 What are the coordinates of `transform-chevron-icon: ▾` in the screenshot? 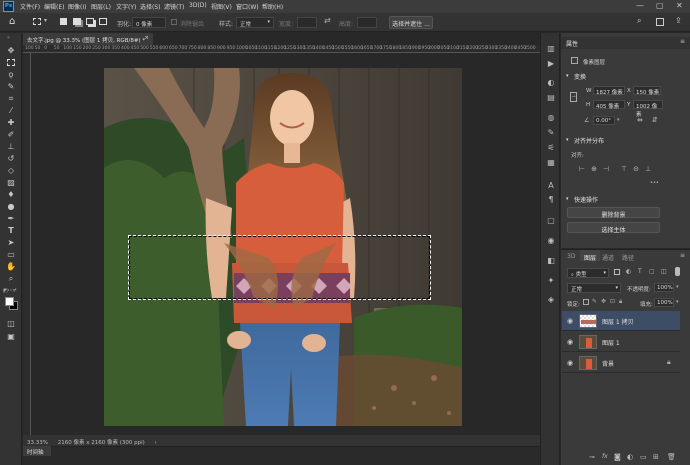 It's located at (567, 76).